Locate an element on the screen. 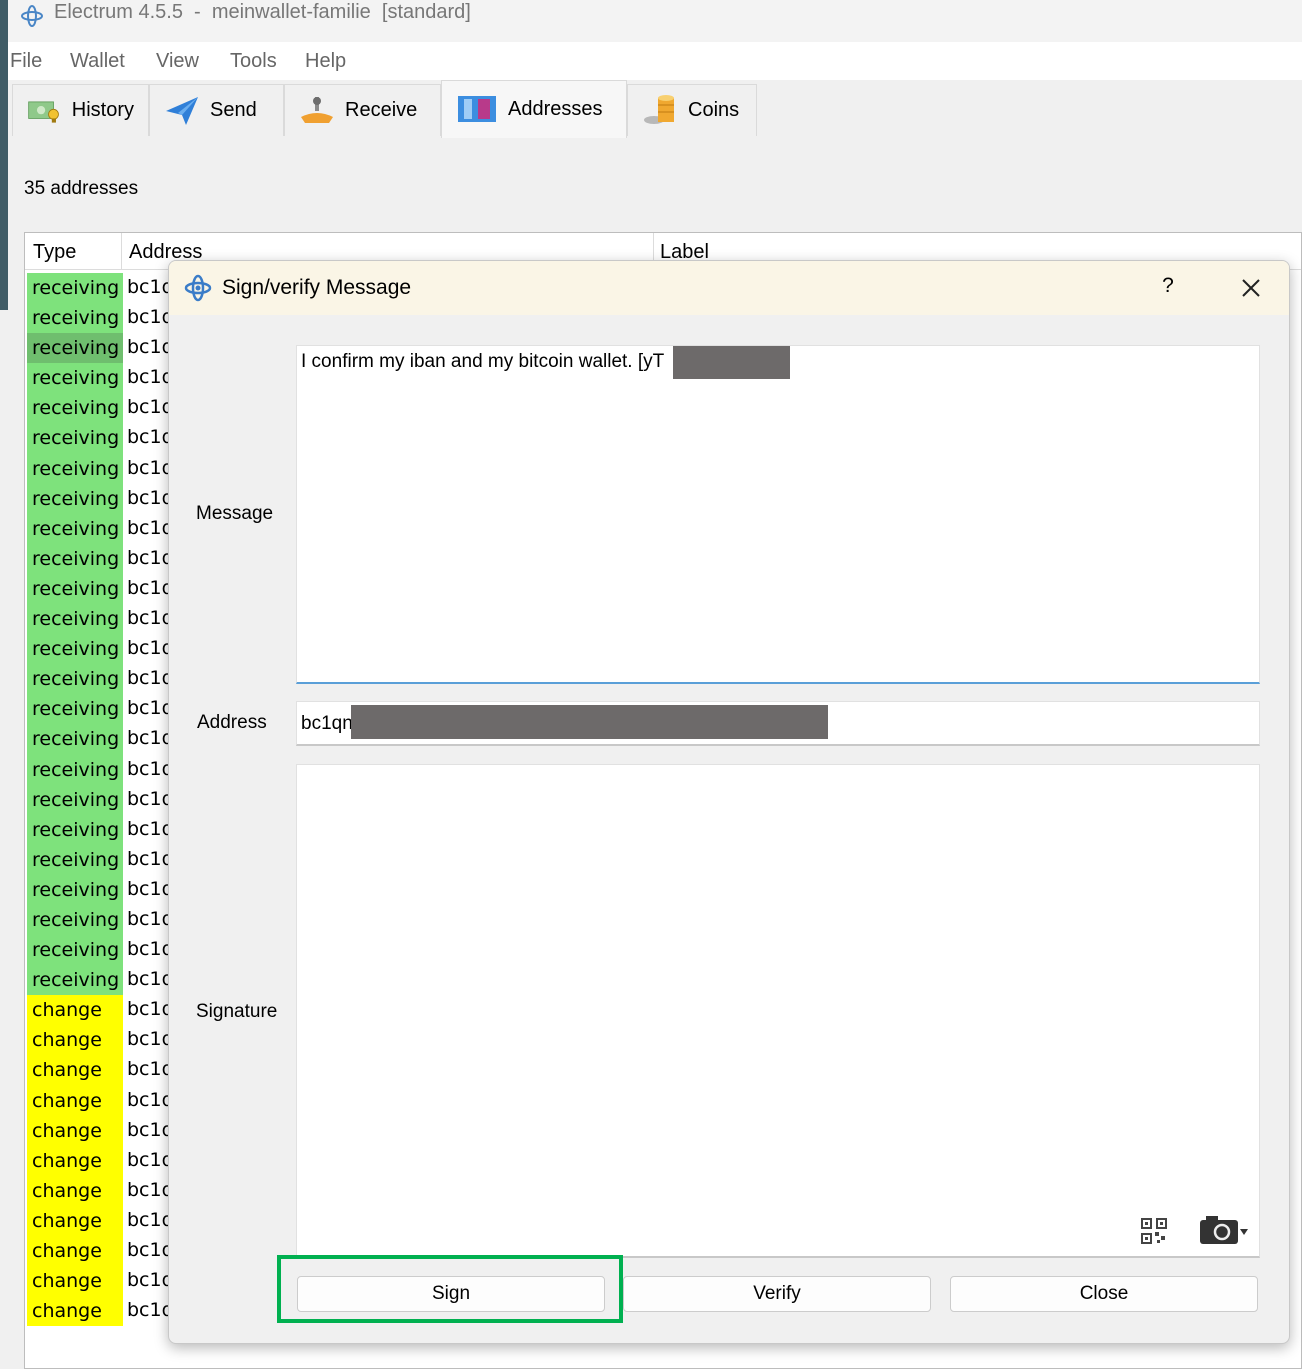 This screenshot has height=1369, width=1302. sign-button-highlight is located at coordinates (450, 1289).